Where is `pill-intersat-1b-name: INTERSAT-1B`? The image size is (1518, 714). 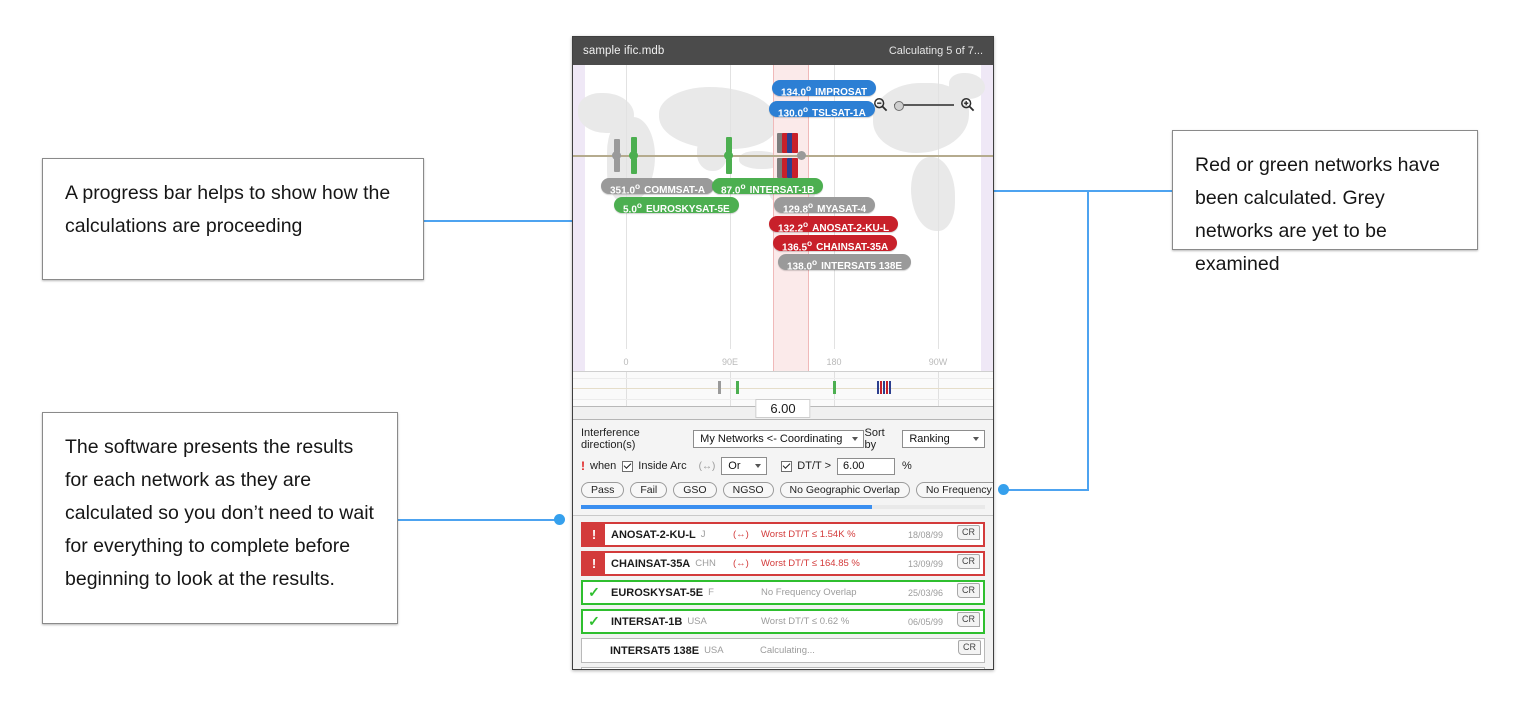
pill-intersat-1b-name: INTERSAT-1B is located at coordinates (782, 191).